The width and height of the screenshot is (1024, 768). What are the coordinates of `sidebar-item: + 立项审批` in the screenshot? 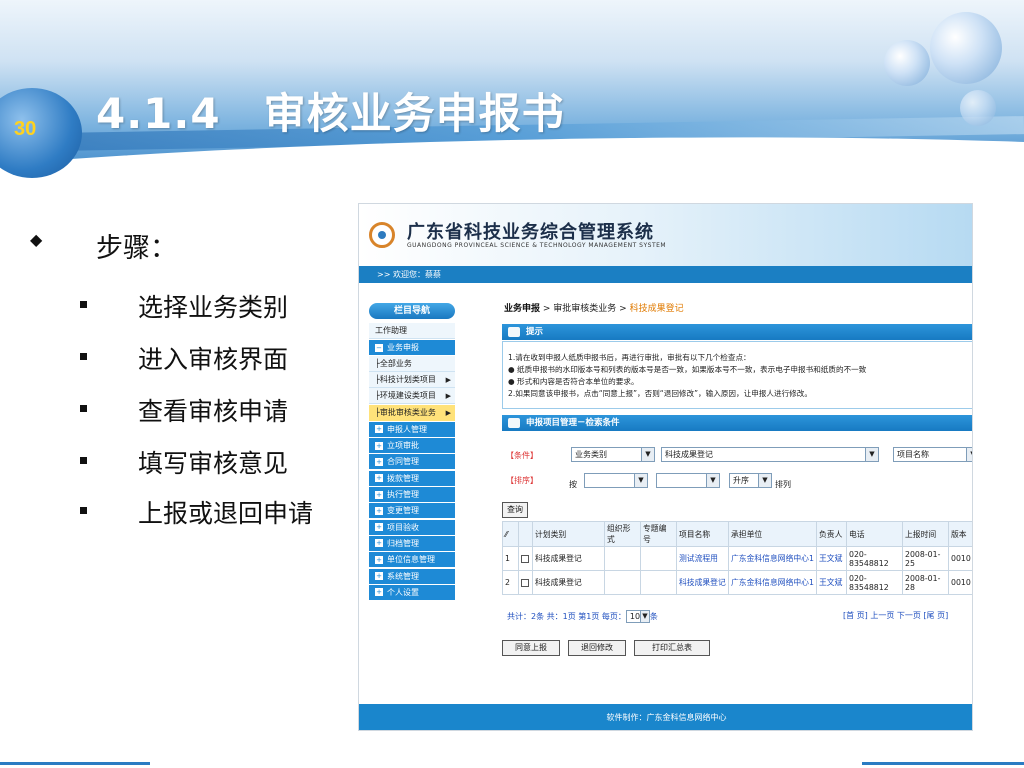 It's located at (412, 445).